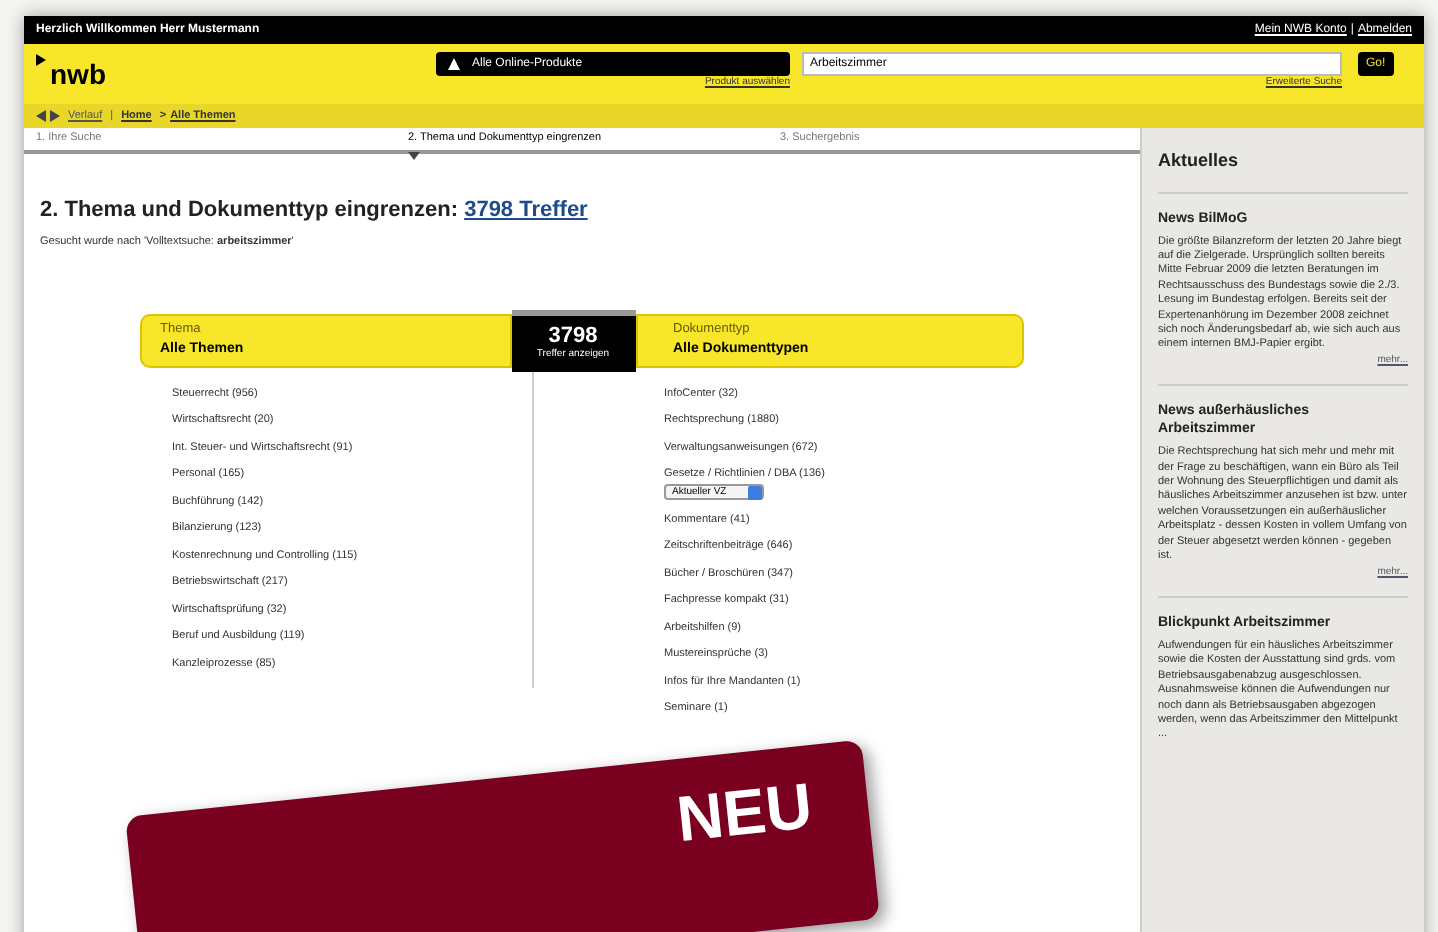 This screenshot has height=932, width=1438. What do you see at coordinates (755, 492) in the screenshot?
I see `stepper-icon` at bounding box center [755, 492].